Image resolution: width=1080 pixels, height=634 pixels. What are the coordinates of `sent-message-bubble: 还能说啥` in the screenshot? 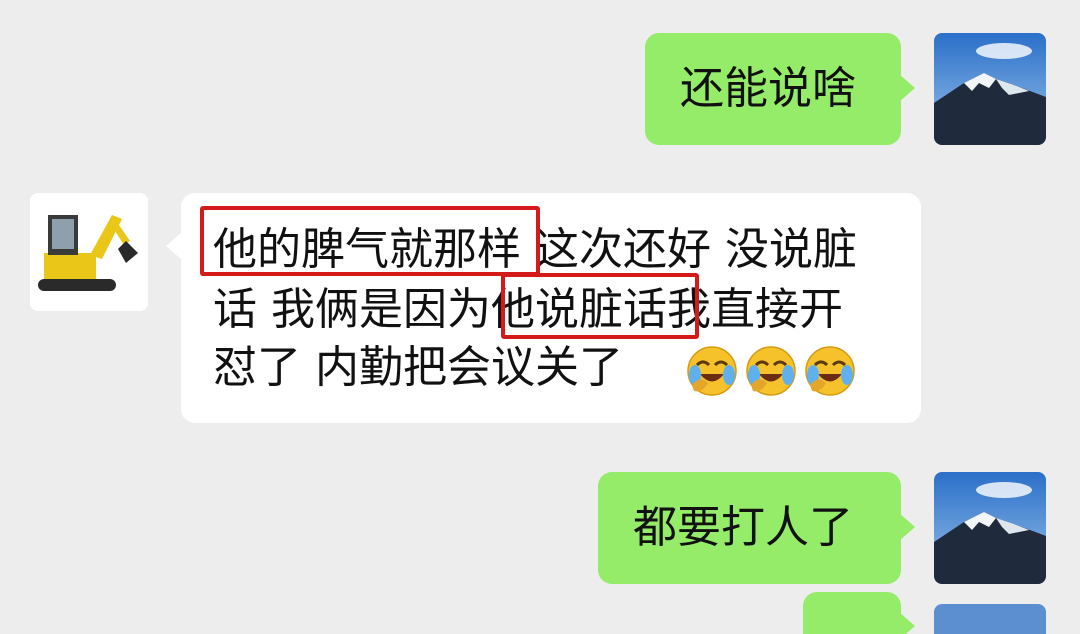 It's located at (773, 89).